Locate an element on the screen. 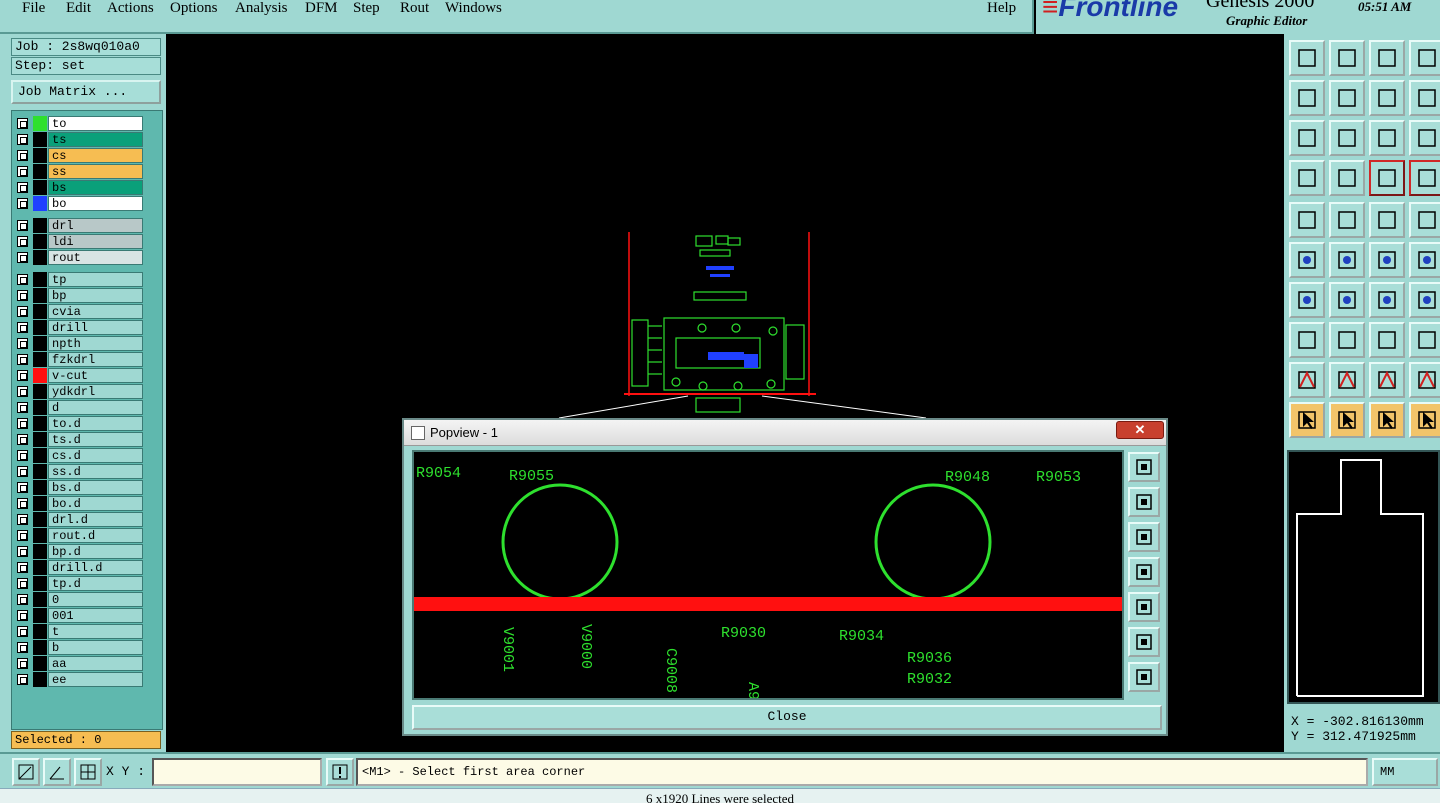 Image resolution: width=1440 pixels, height=803 pixels. pv-pan-right-button is located at coordinates (1144, 607).